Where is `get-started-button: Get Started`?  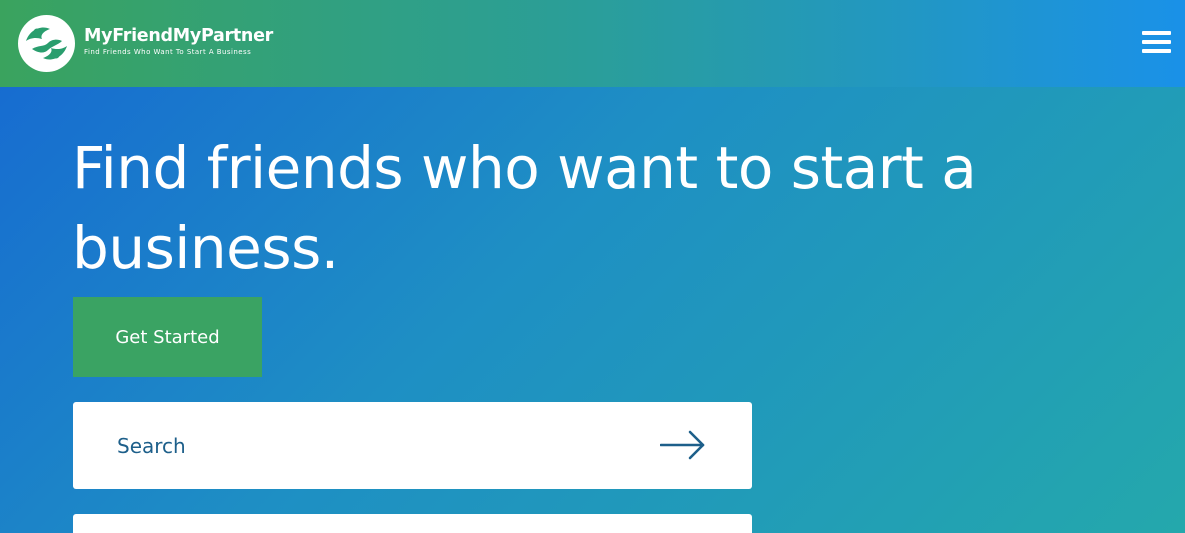 get-started-button: Get Started is located at coordinates (167, 337).